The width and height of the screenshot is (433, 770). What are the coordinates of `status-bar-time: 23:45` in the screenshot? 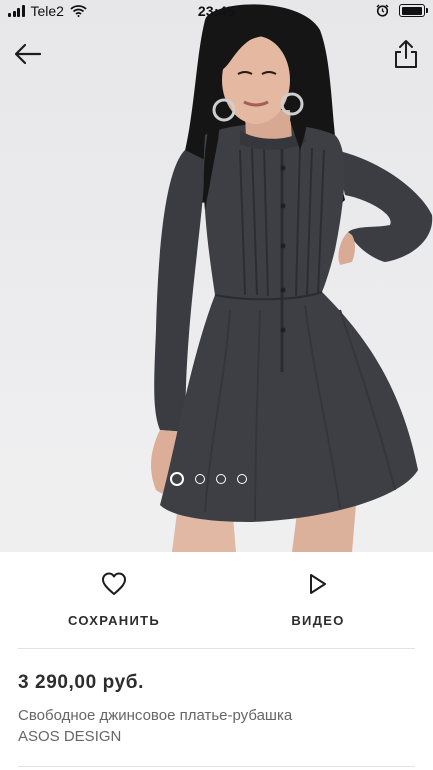 It's located at (216, 11).